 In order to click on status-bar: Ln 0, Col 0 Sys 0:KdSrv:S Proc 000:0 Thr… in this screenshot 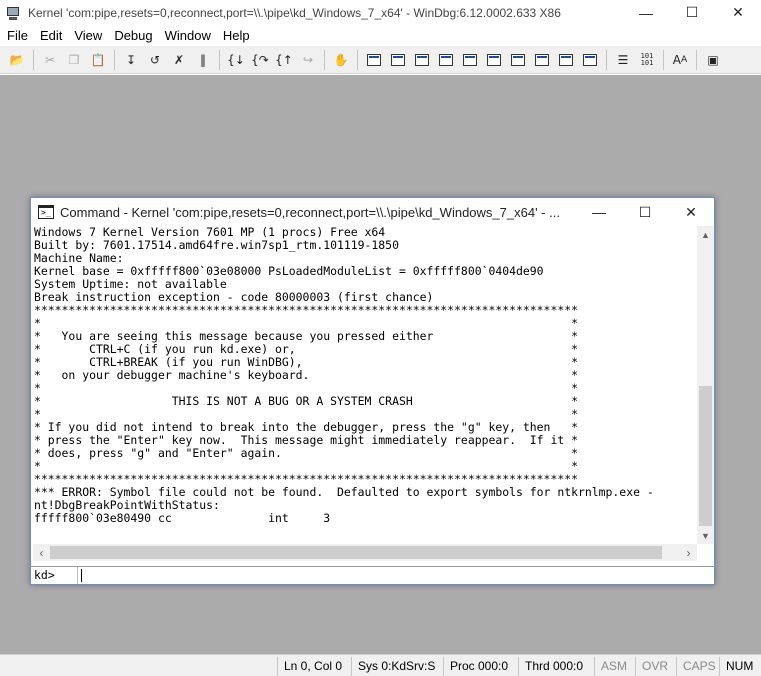, I will do `click(380, 665)`.